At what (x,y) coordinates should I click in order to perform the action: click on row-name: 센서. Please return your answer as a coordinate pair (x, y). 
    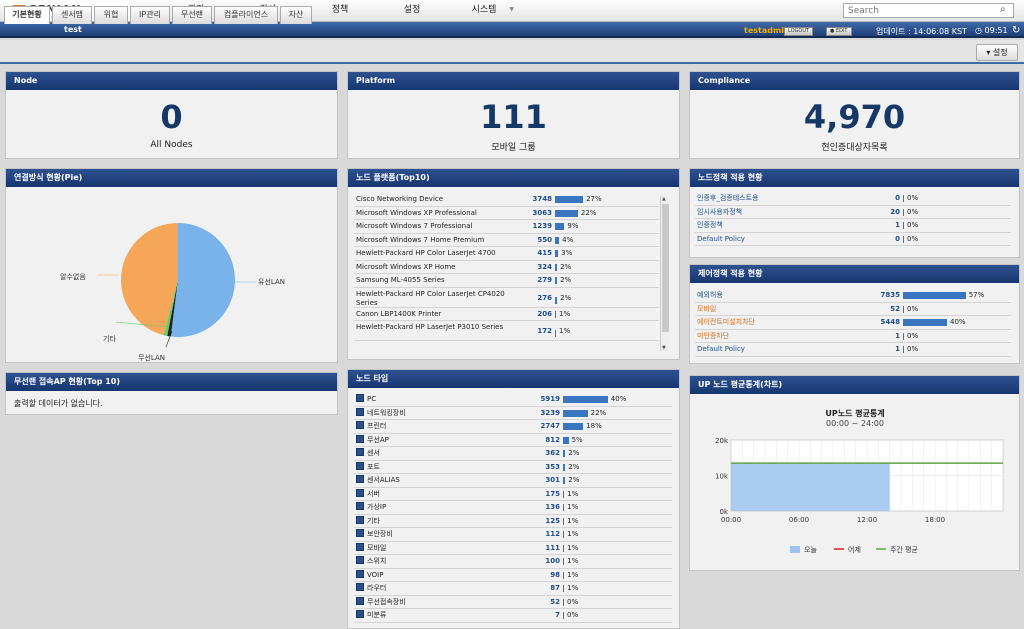
    Looking at the image, I should click on (368, 453).